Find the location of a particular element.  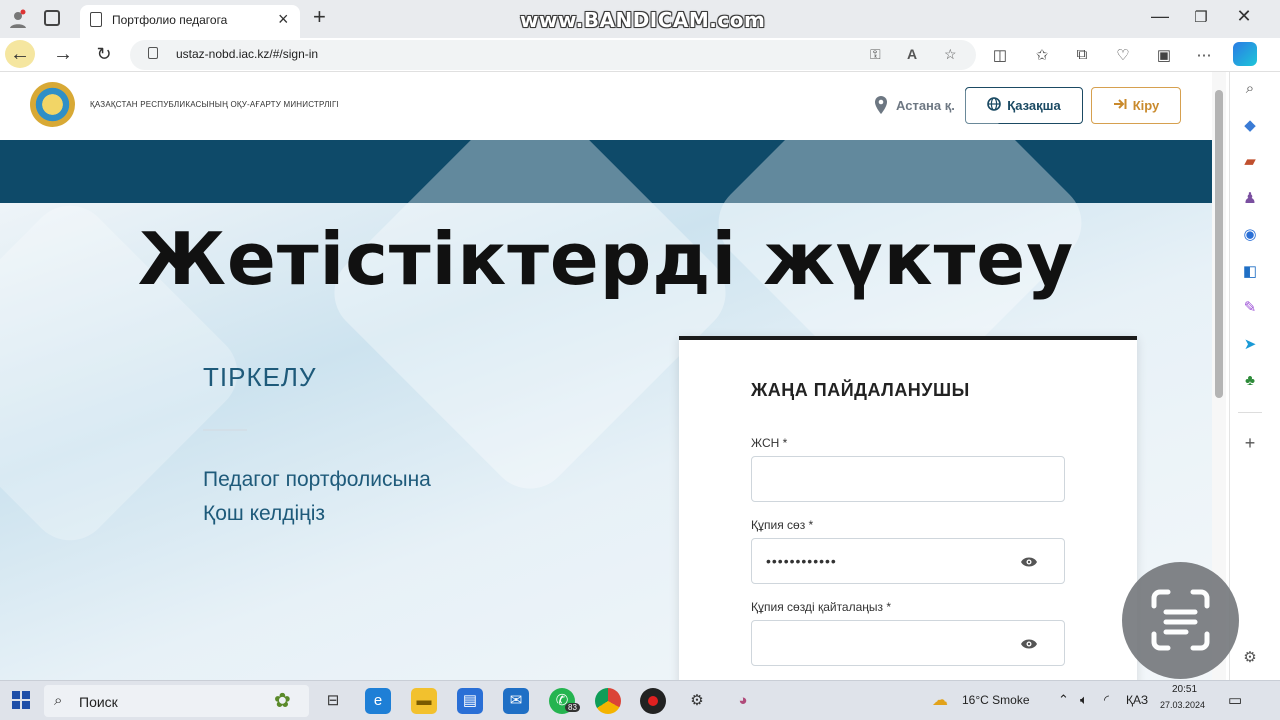

close-window-button: ✕ is located at coordinates (1244, 16).